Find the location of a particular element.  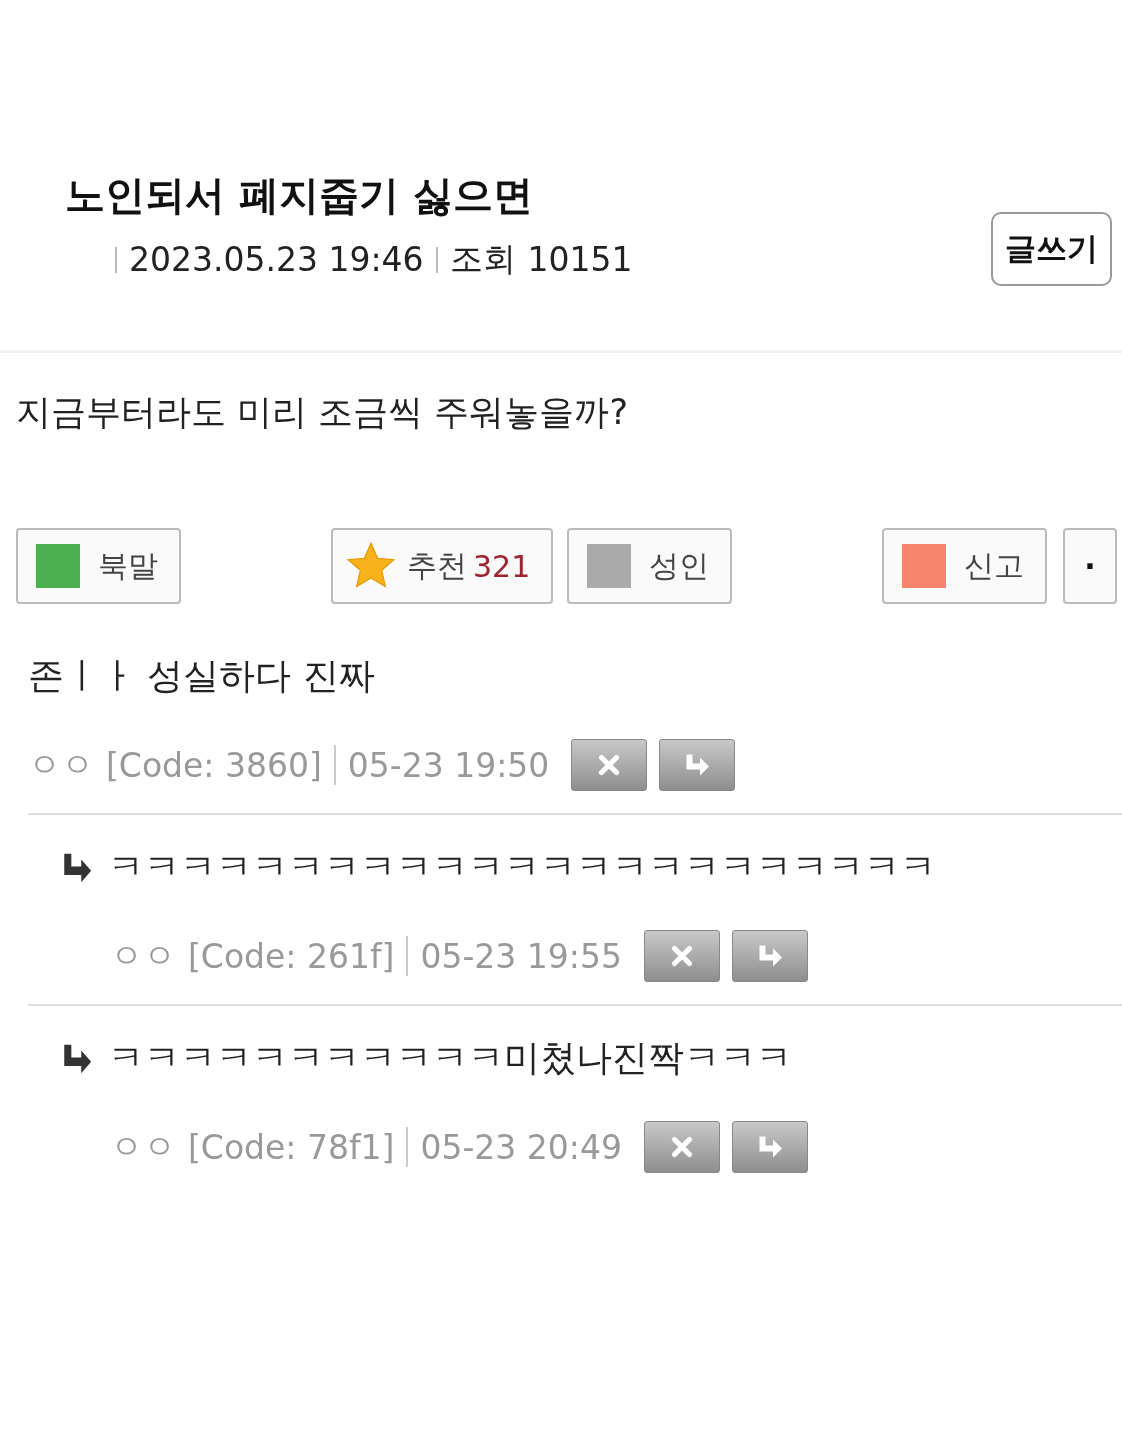

comment-code: [Code: 261f] is located at coordinates (291, 956).